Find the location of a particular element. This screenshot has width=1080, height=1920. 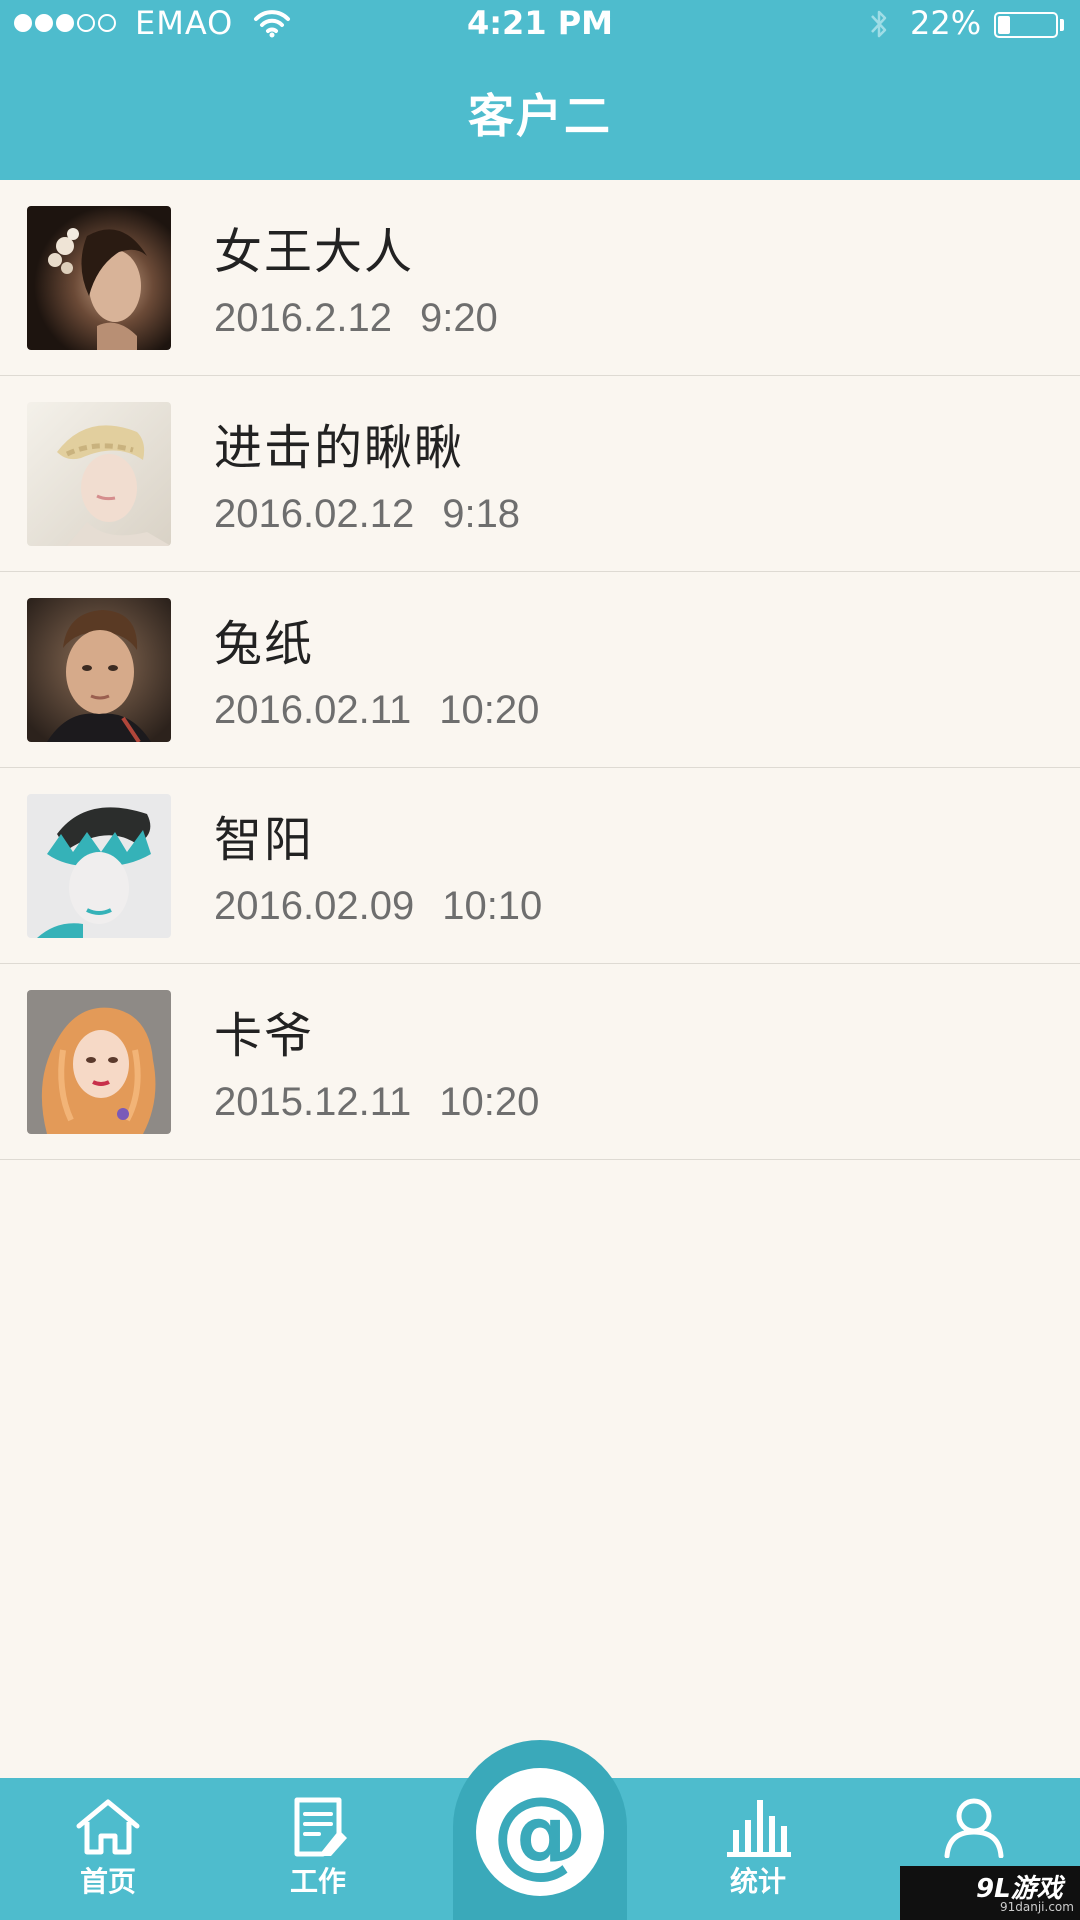

blonde-woman-braid-portrait is located at coordinates (99, 474).